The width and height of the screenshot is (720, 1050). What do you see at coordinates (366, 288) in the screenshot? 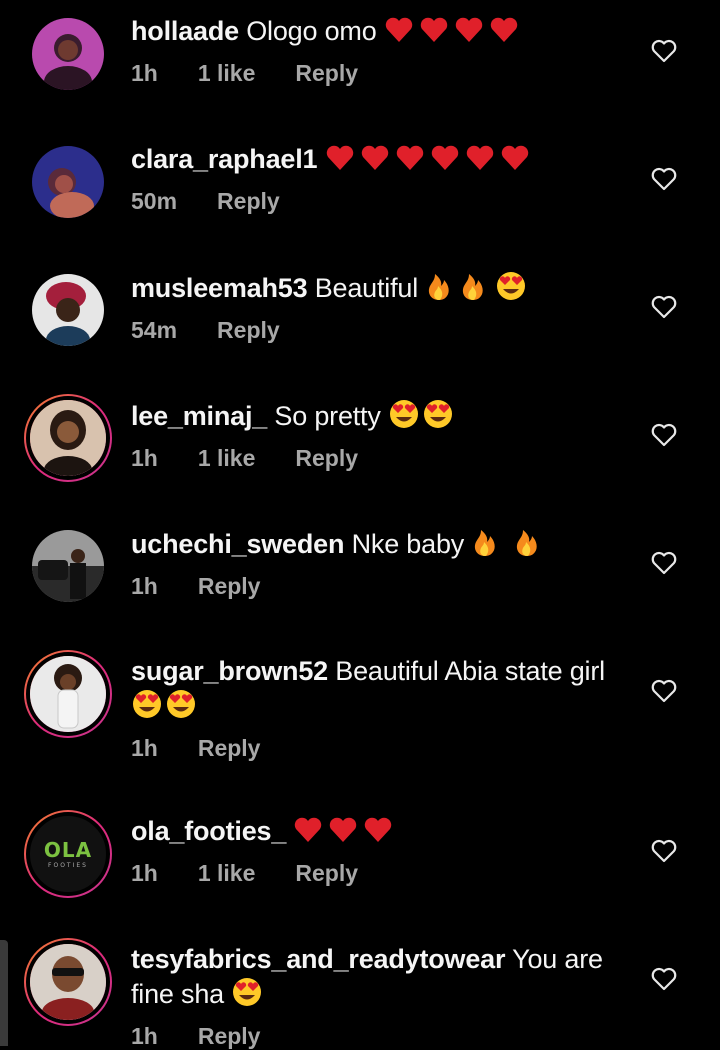
I see `comment-text: Beautiful` at bounding box center [366, 288].